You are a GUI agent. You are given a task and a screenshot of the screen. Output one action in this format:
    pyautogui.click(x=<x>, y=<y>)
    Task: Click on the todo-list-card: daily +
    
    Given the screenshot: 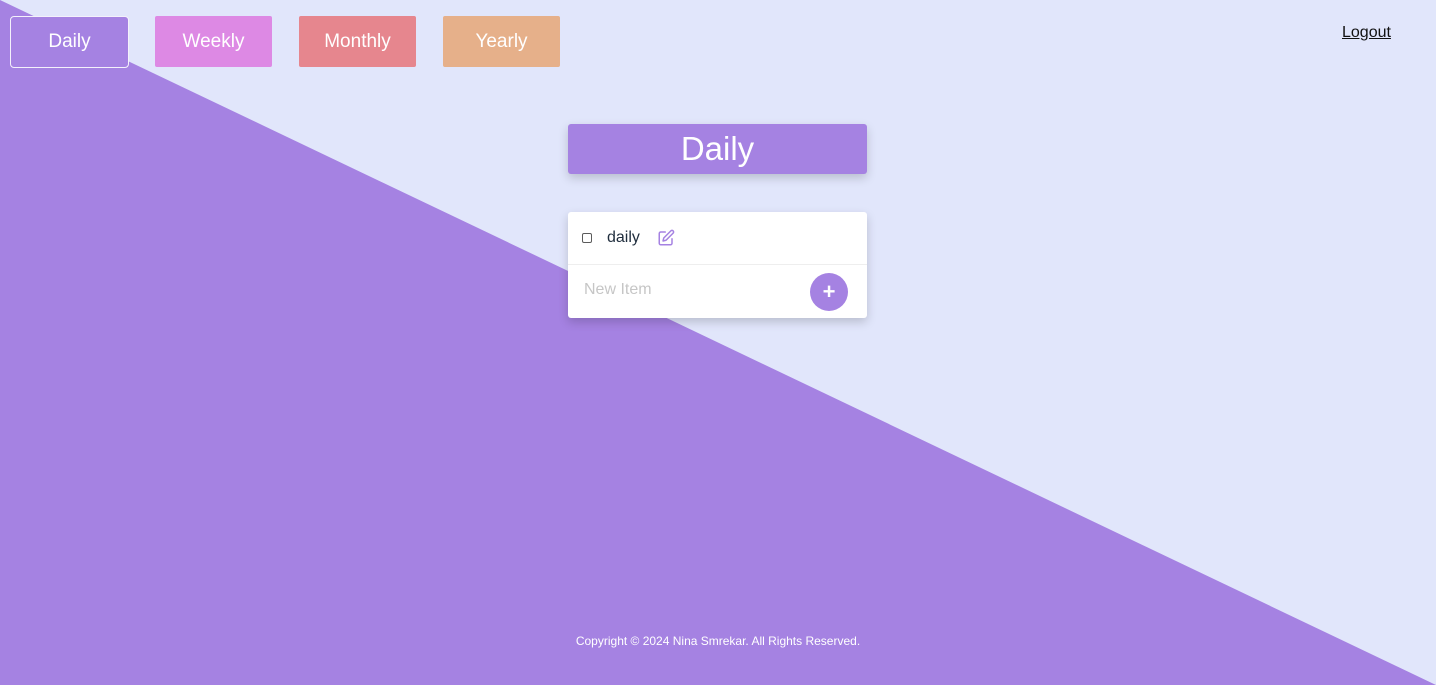 What is the action you would take?
    pyautogui.click(x=717, y=265)
    